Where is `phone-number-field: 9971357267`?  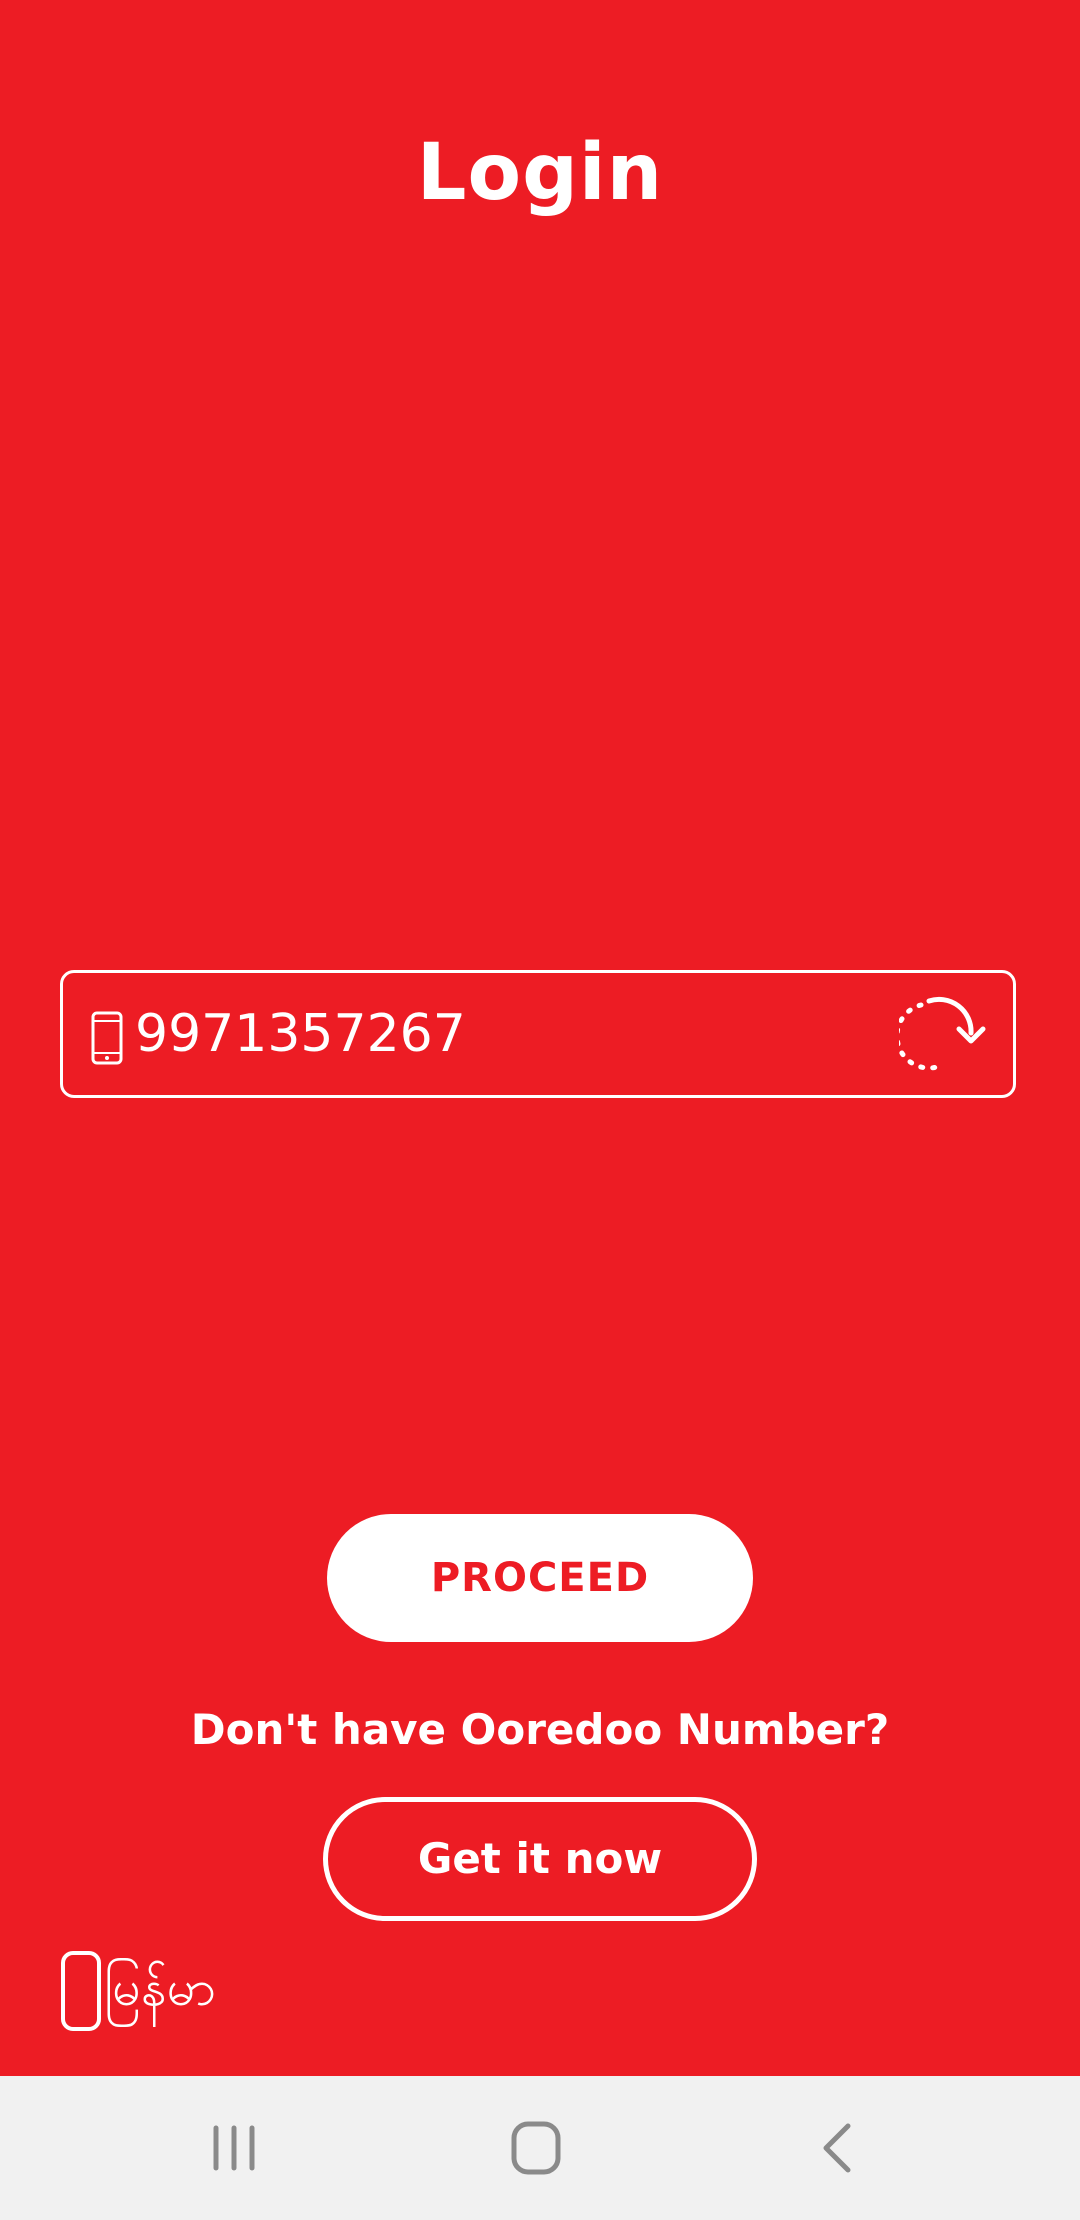
phone-number-field: 9971357267 is located at coordinates (538, 1034).